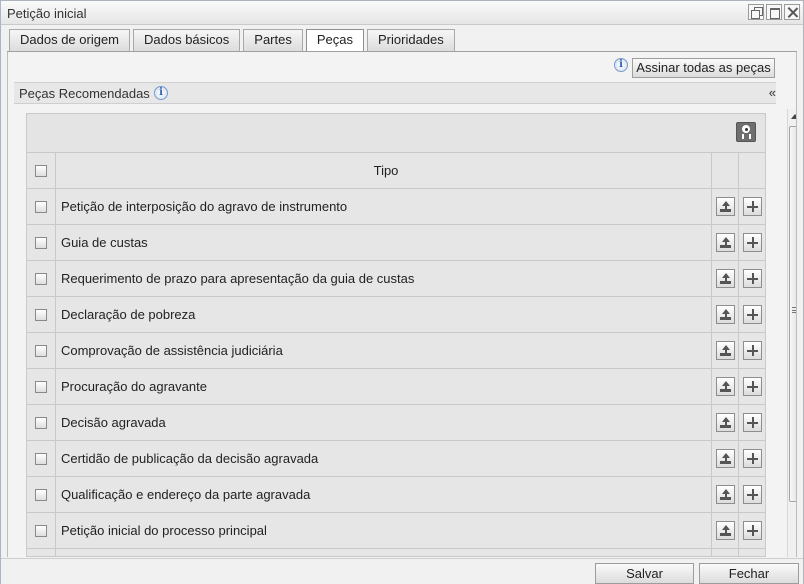  I want to click on salvar-button: Salvar, so click(644, 573).